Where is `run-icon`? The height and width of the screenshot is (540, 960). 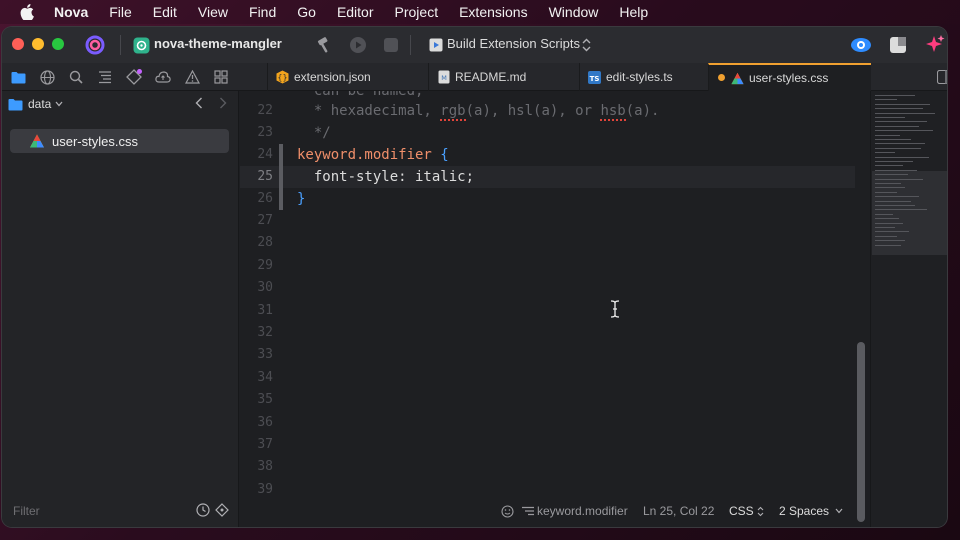 run-icon is located at coordinates (358, 45).